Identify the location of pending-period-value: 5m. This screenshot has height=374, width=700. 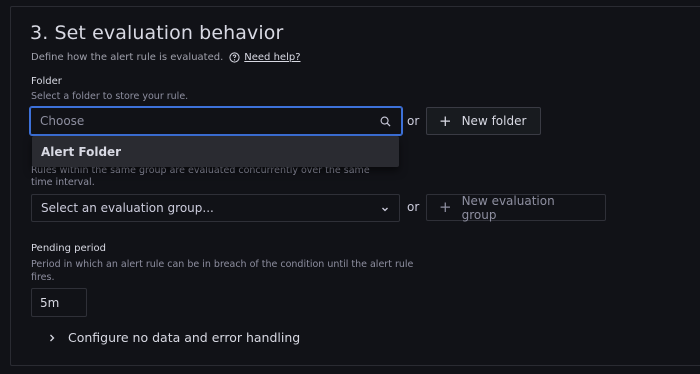
(50, 302).